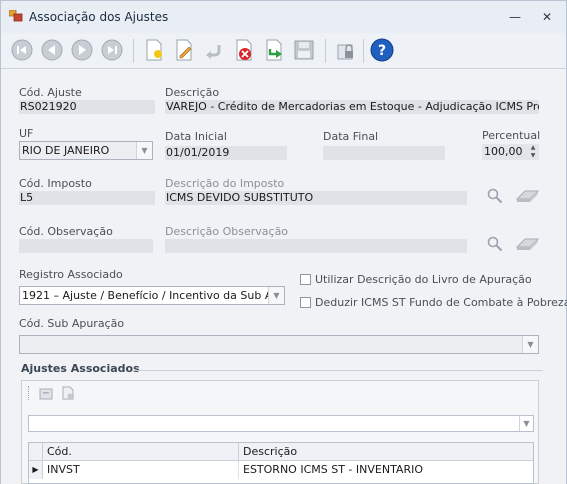  I want to click on data-inicial-field: 01/01/2019, so click(226, 153).